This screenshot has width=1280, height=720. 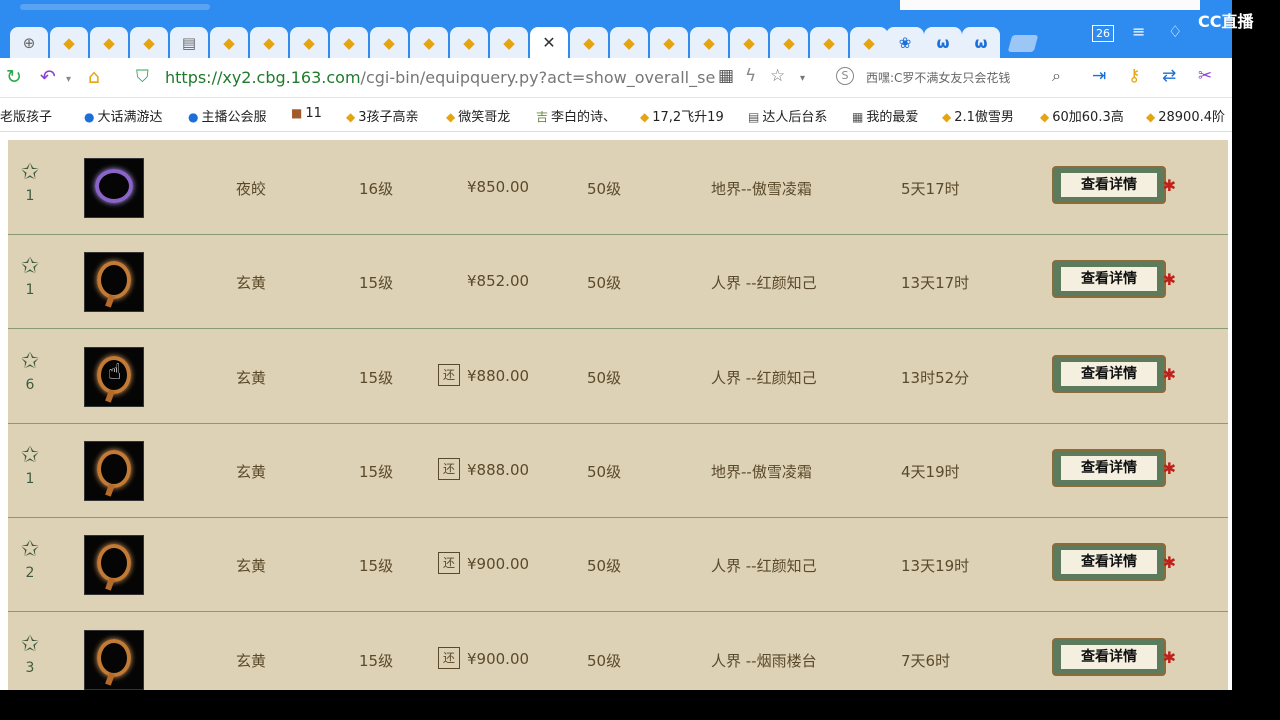 What do you see at coordinates (926, 660) in the screenshot?
I see `time-remaining: 7天6时` at bounding box center [926, 660].